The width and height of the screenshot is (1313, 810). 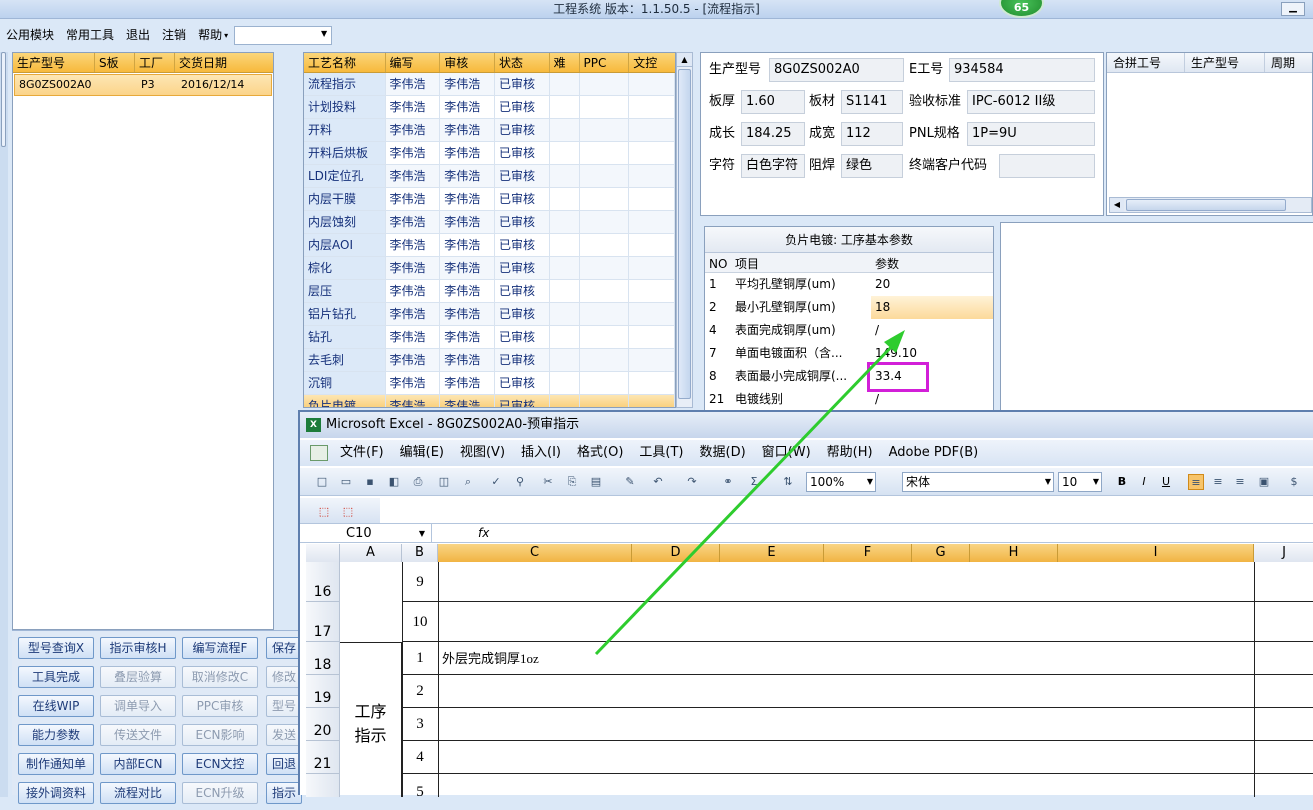 What do you see at coordinates (138, 35) in the screenshot?
I see `menu-exit: 退出` at bounding box center [138, 35].